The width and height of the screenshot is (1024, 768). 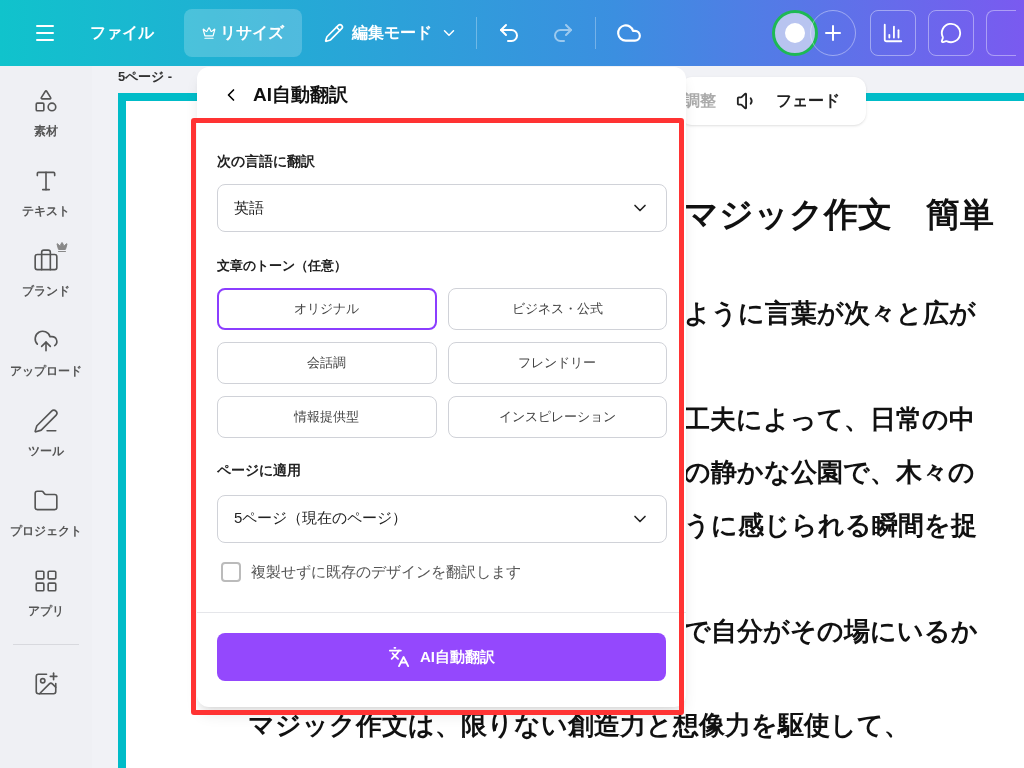 What do you see at coordinates (399, 657) in the screenshot?
I see `translate-icon` at bounding box center [399, 657].